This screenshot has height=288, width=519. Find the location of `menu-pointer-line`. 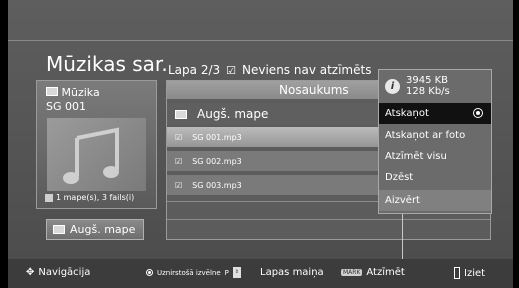

menu-pointer-line is located at coordinates (402, 236).